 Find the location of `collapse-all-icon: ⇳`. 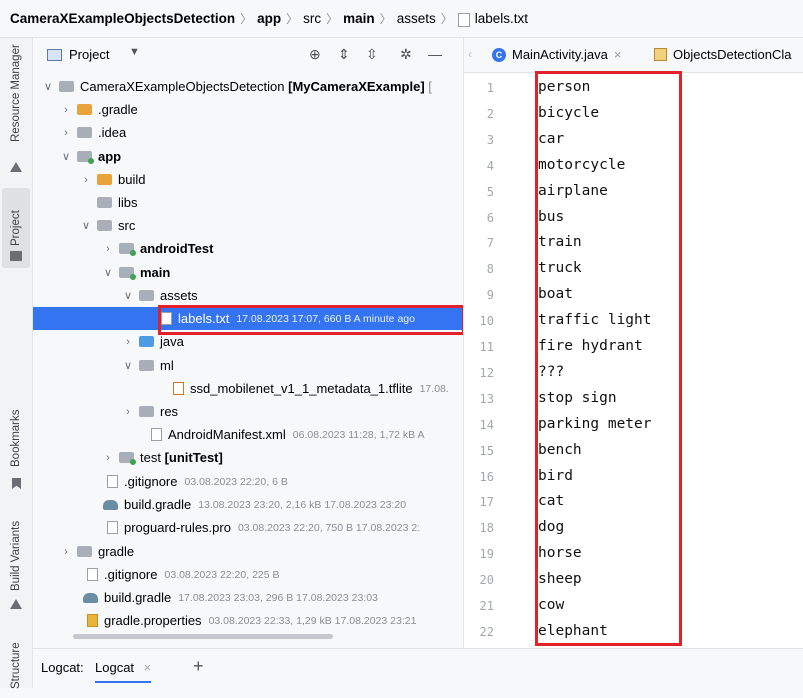

collapse-all-icon: ⇳ is located at coordinates (372, 54).